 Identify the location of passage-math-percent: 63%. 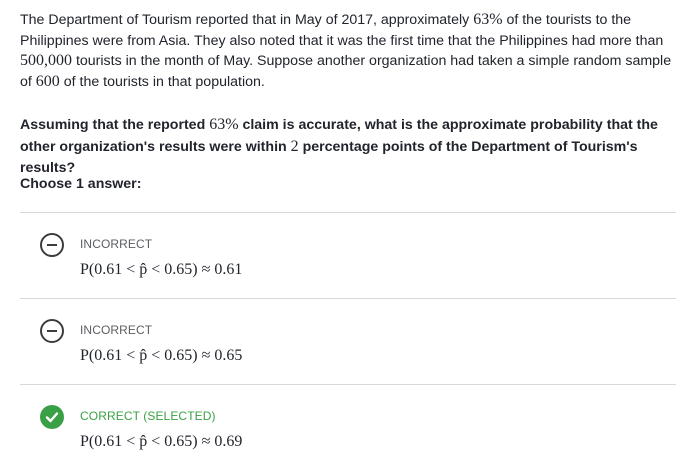
(488, 19).